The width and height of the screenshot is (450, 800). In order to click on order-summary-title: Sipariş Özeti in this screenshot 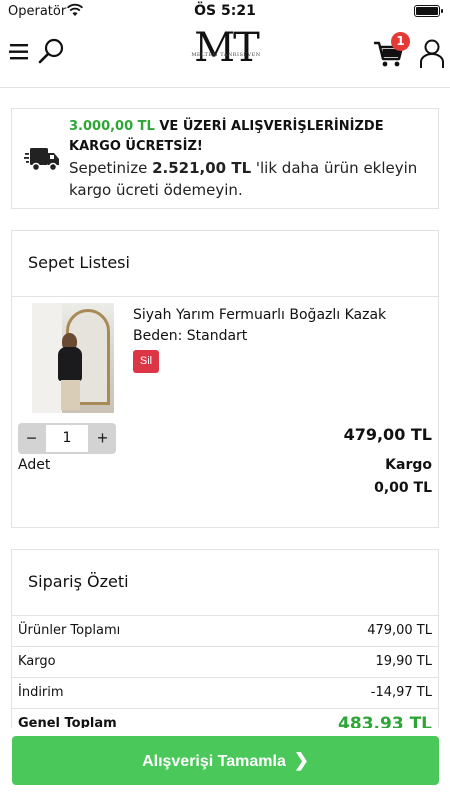, I will do `click(225, 583)`.